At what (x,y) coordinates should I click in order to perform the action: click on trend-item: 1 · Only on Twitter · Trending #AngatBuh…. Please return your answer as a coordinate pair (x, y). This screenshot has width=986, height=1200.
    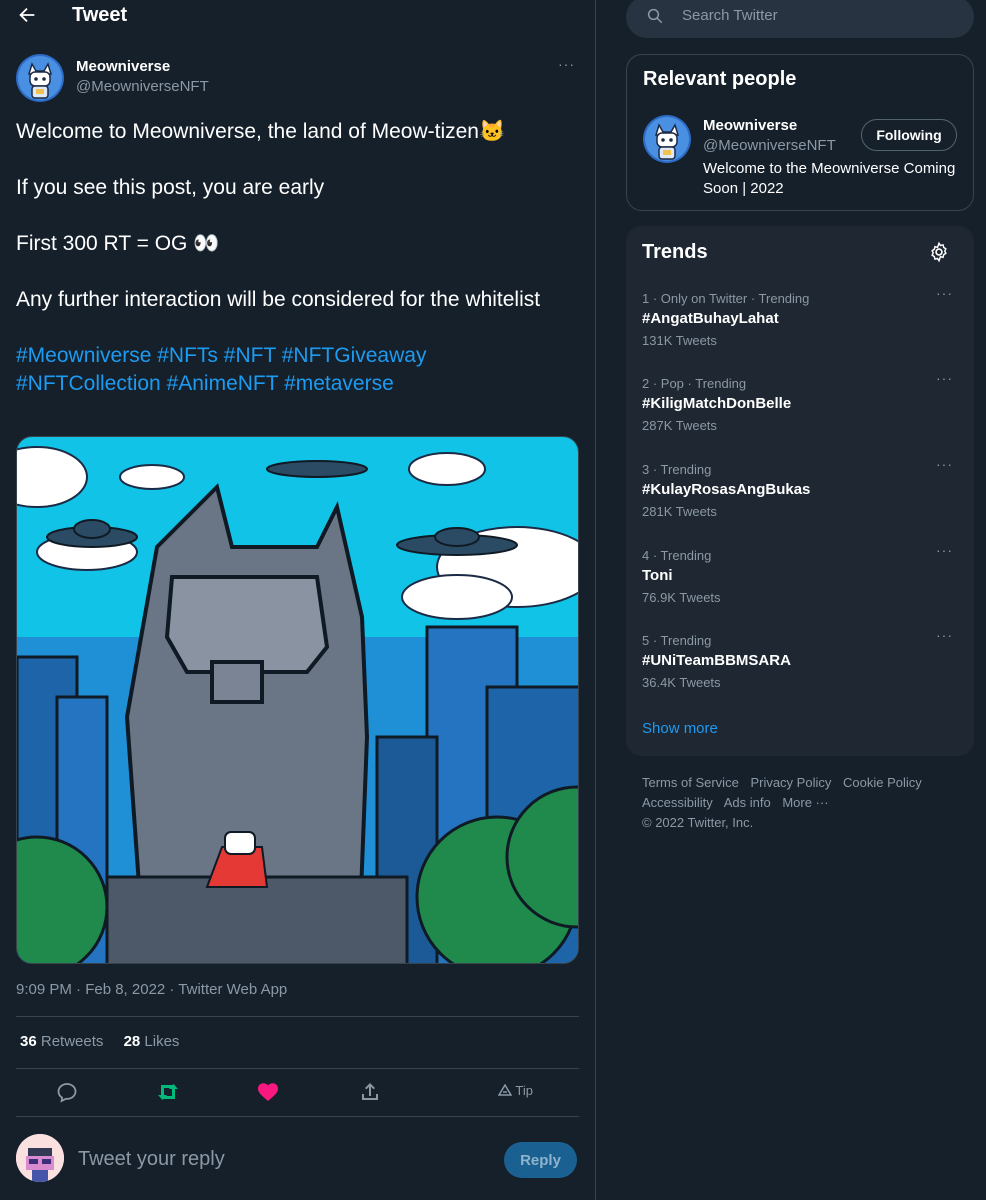
    Looking at the image, I should click on (800, 330).